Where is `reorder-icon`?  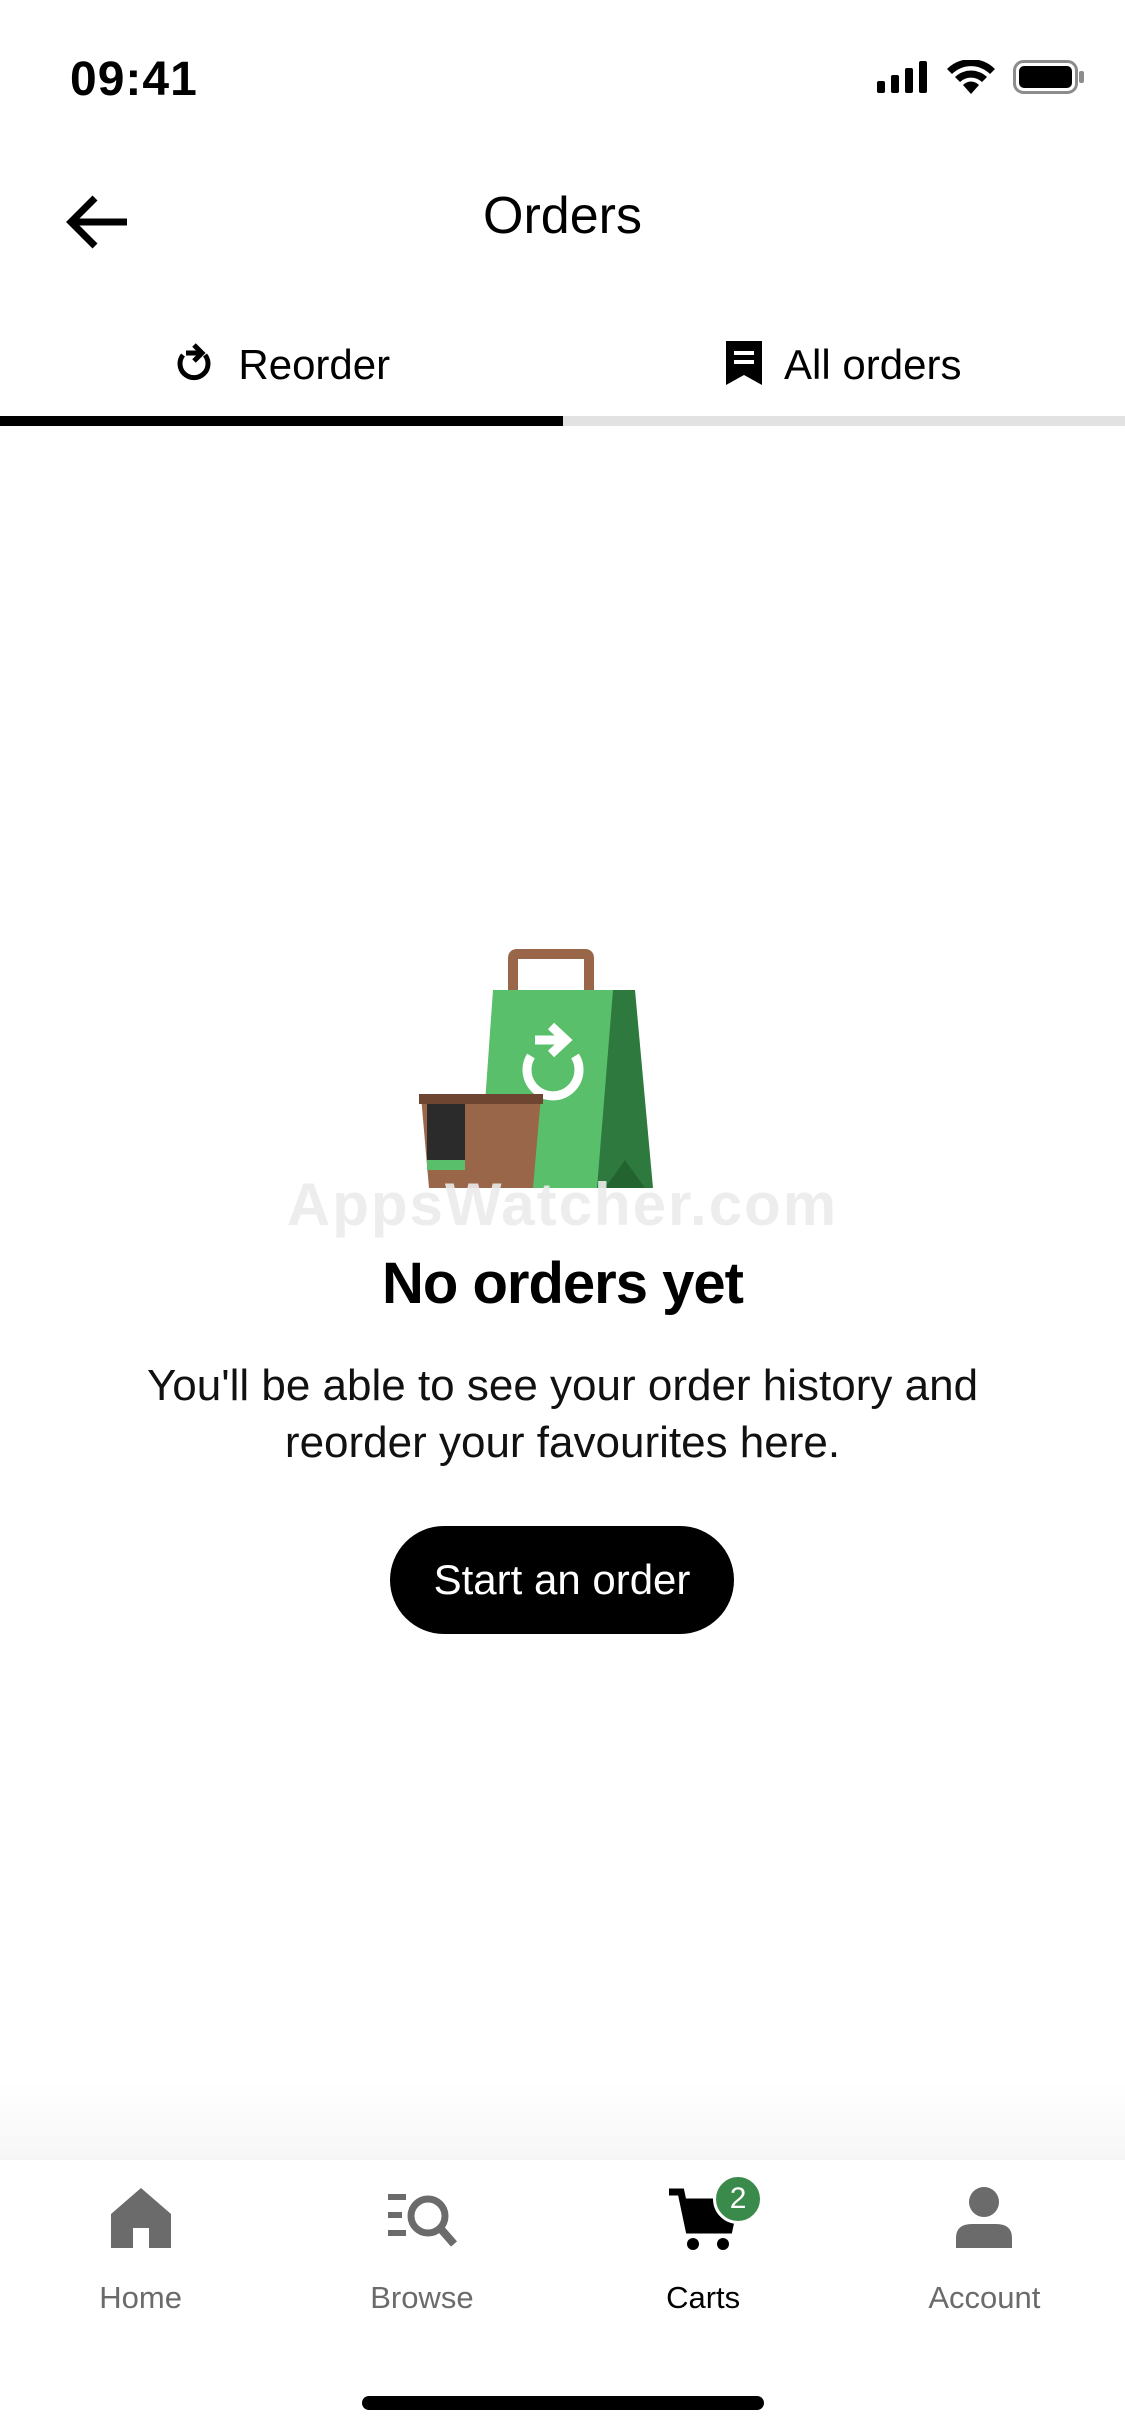
reorder-icon is located at coordinates (194, 362).